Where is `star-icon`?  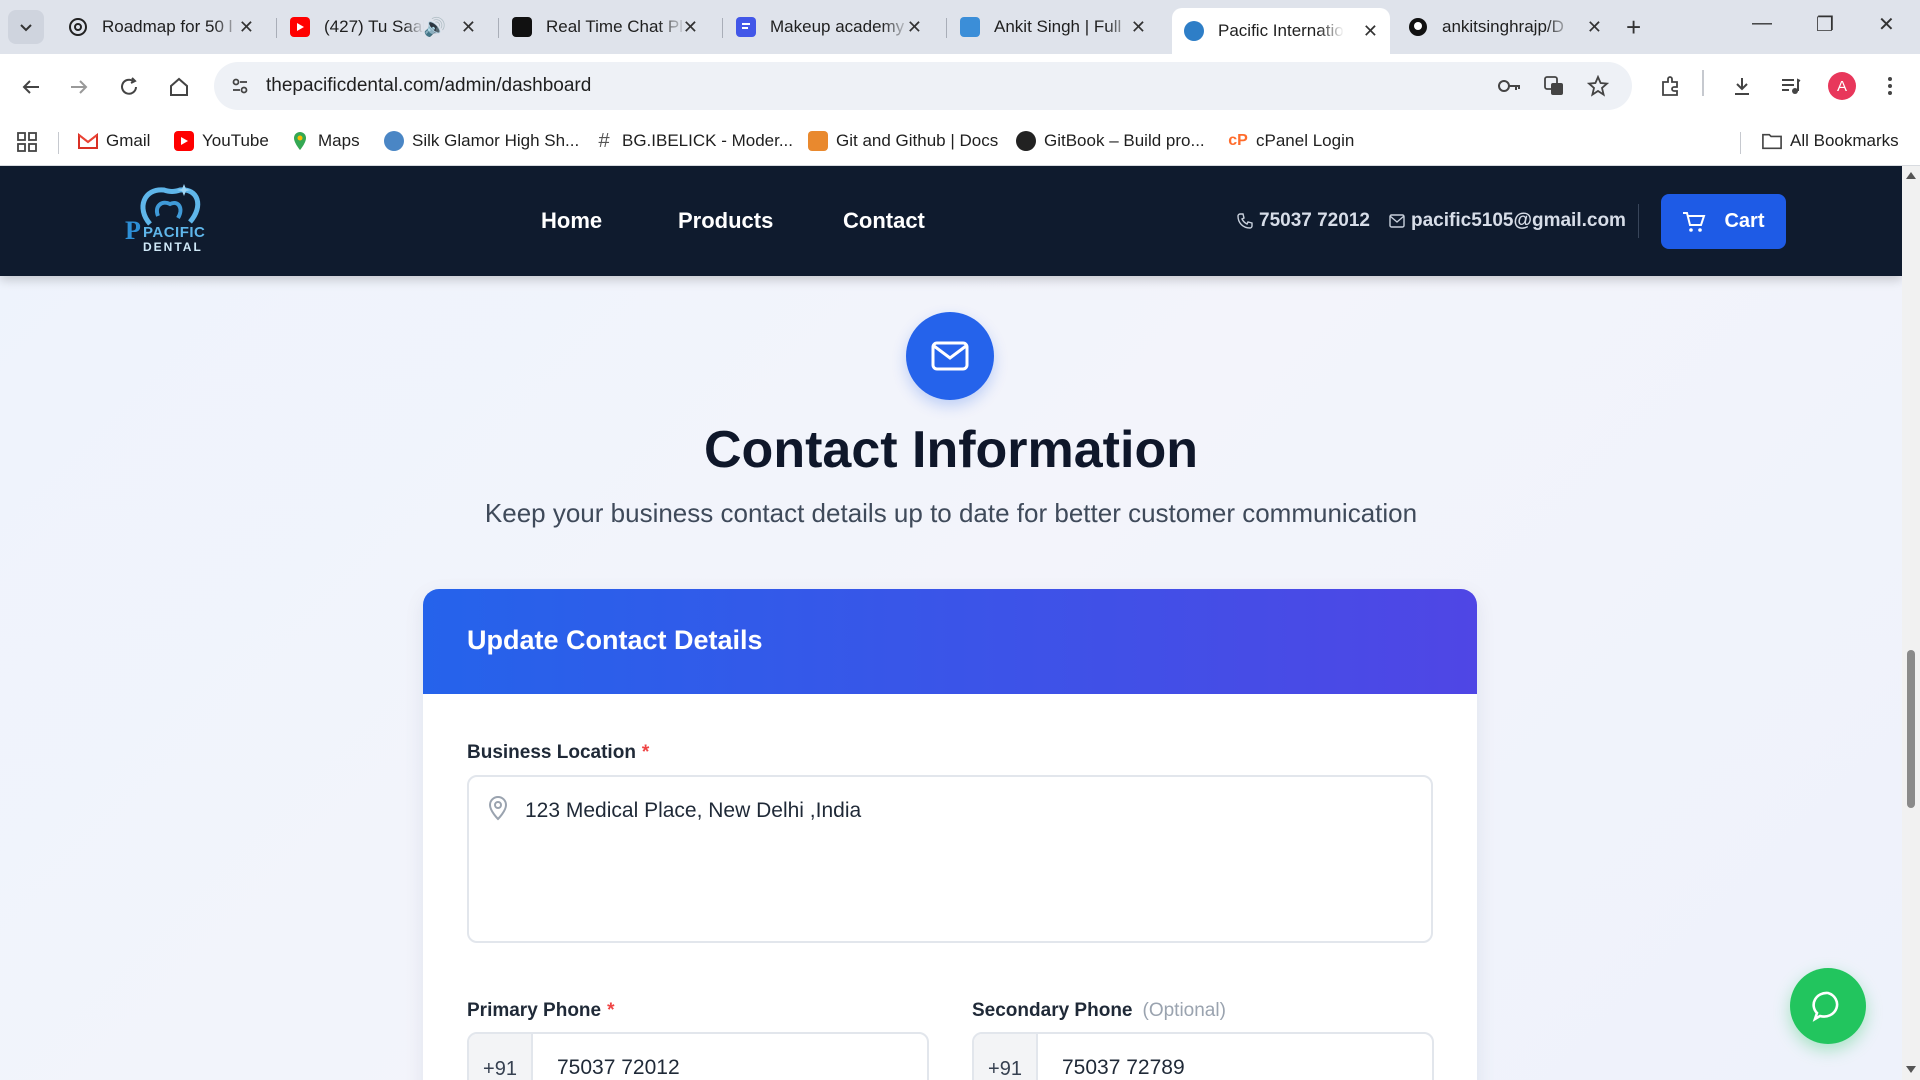
star-icon is located at coordinates (1598, 86).